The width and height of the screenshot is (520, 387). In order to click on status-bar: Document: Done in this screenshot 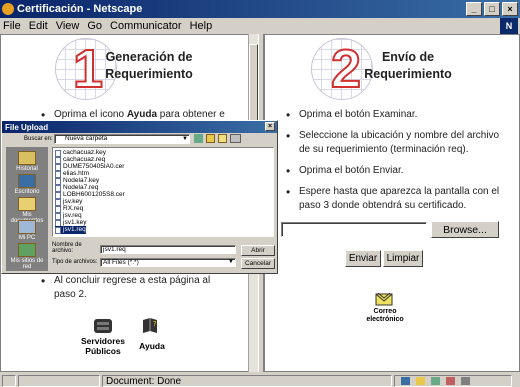, I will do `click(260, 380)`.